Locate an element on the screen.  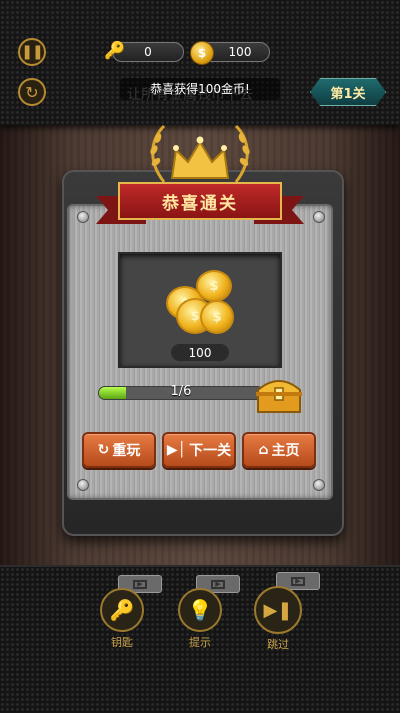
play-next-icon: ▶│ is located at coordinates (176, 450).